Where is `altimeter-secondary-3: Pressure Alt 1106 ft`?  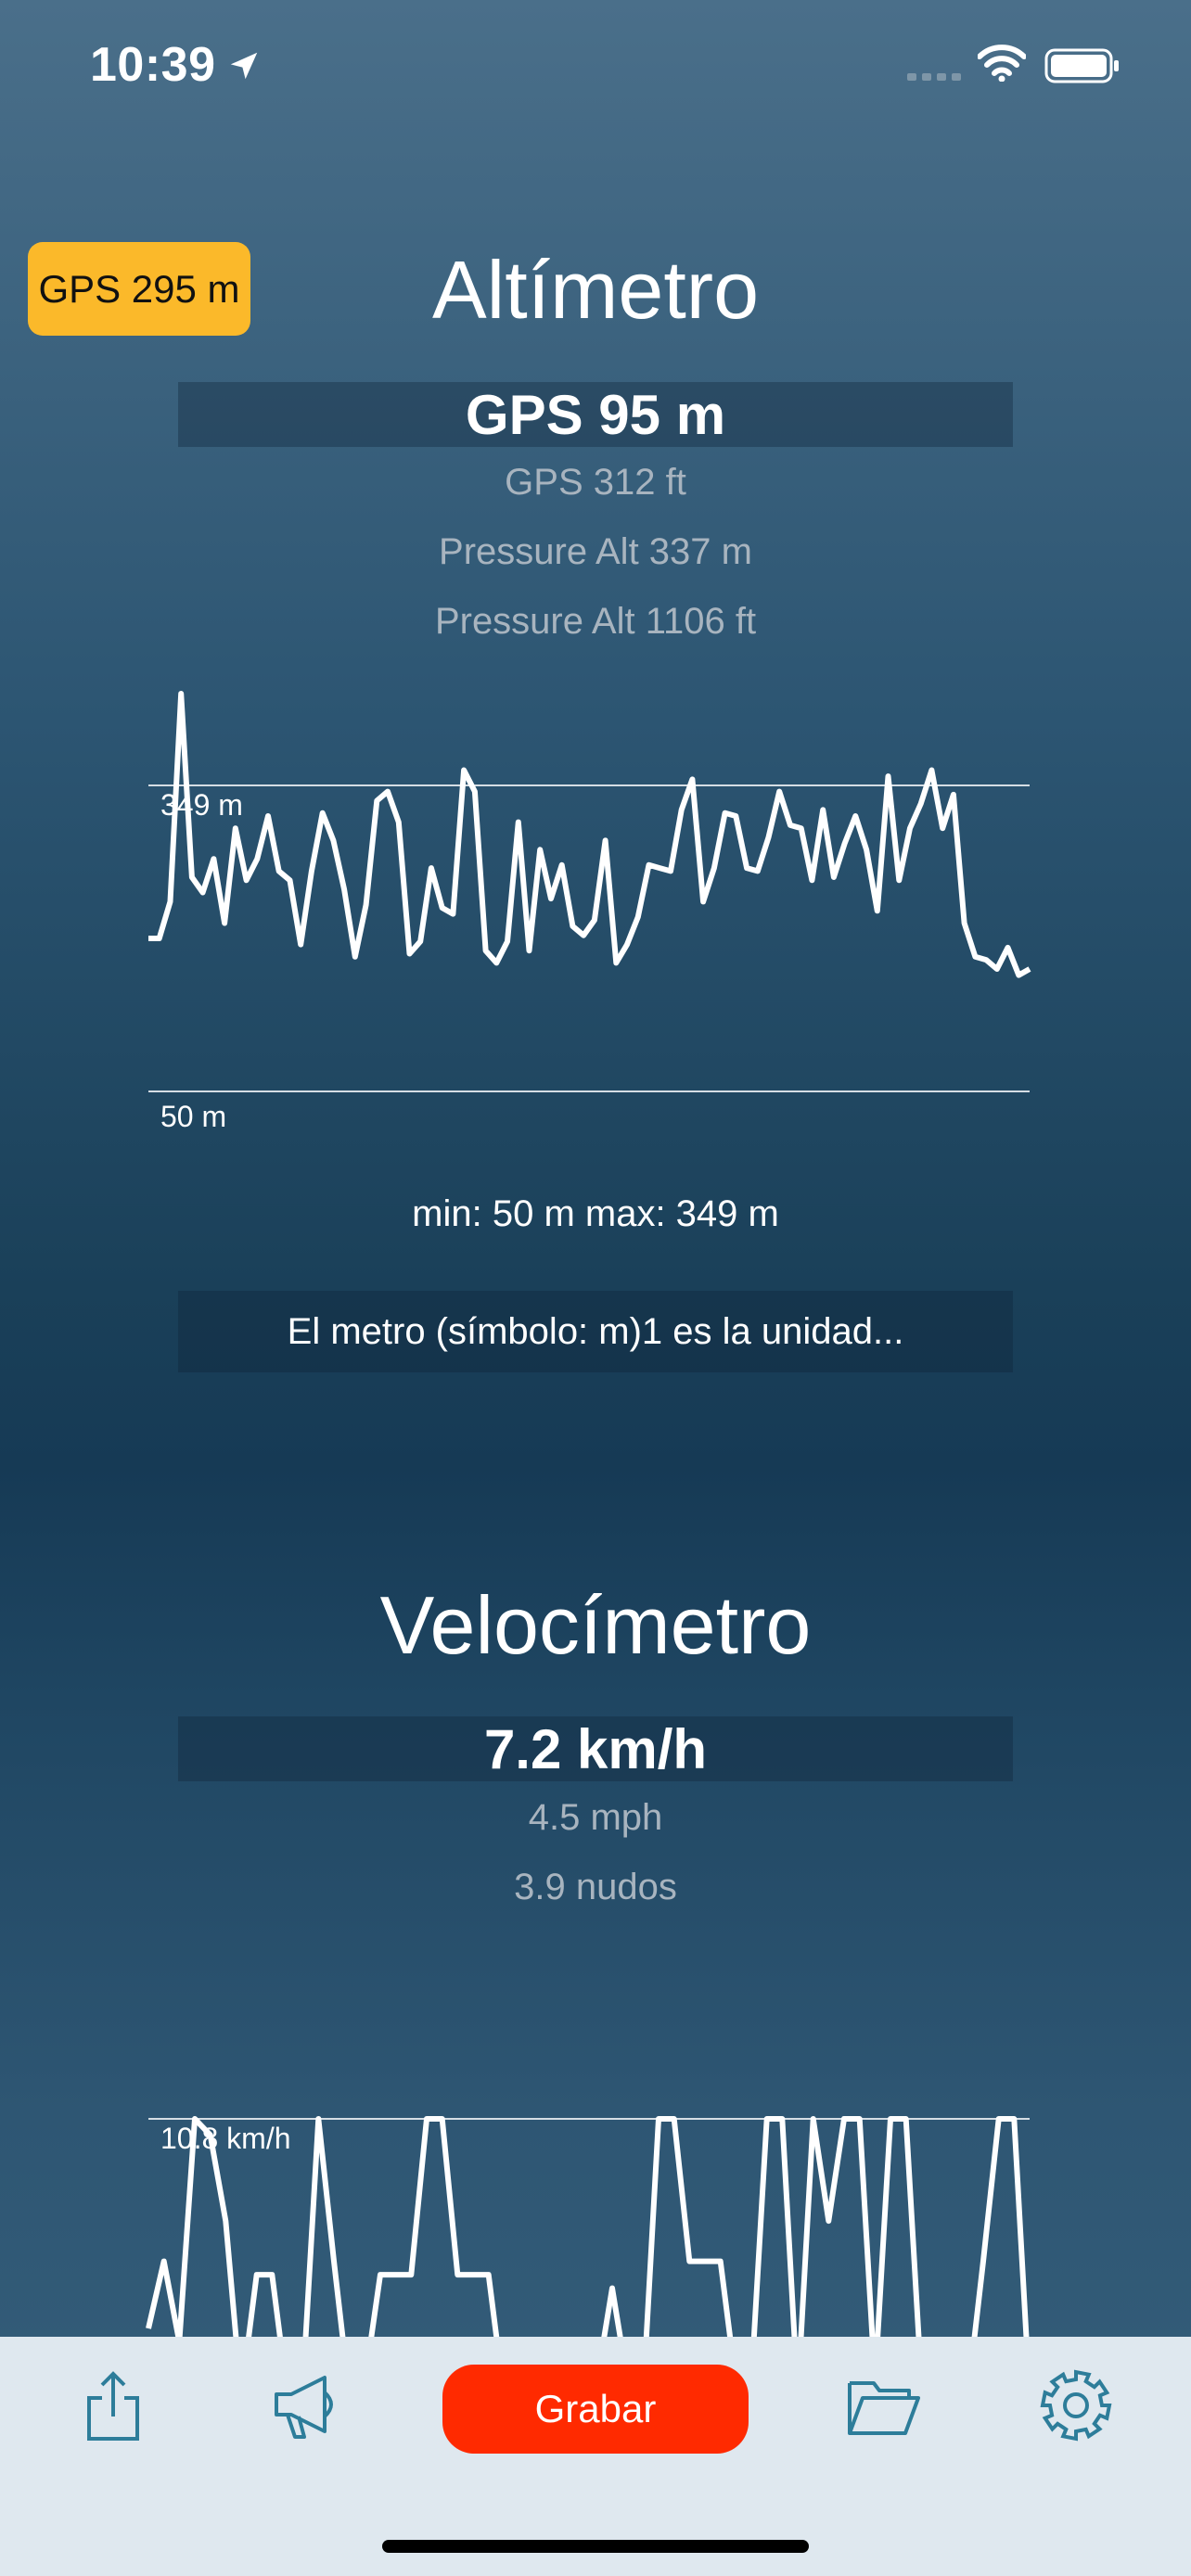
altimeter-secondary-3: Pressure Alt 1106 ft is located at coordinates (595, 622).